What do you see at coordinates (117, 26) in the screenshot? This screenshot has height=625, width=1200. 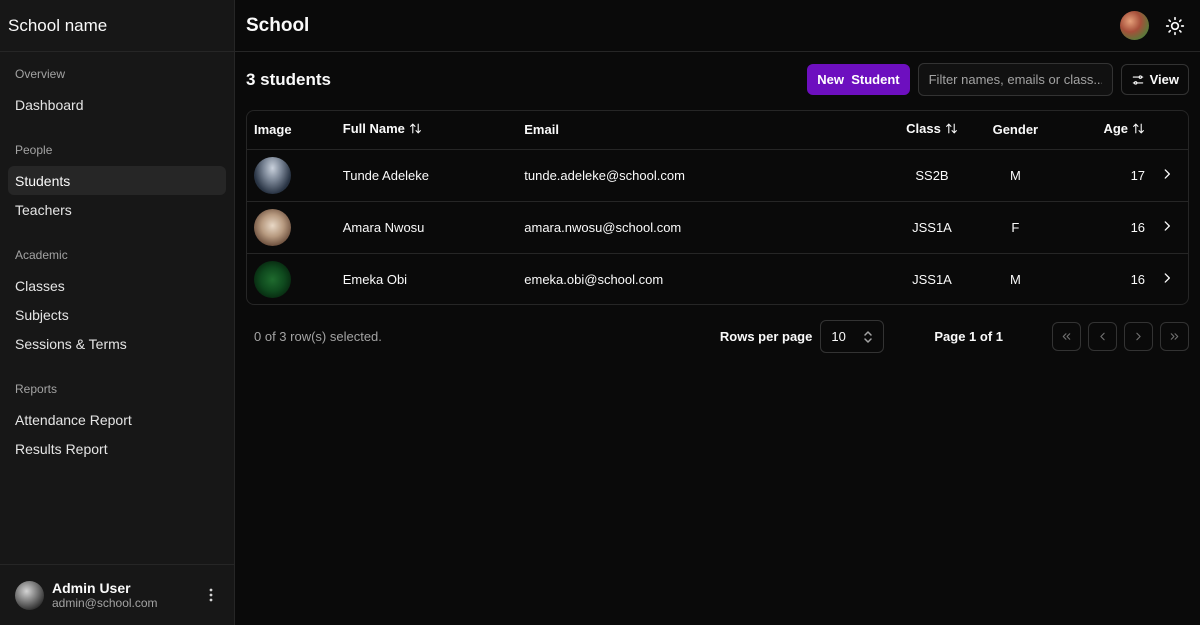 I see `school-name: School name` at bounding box center [117, 26].